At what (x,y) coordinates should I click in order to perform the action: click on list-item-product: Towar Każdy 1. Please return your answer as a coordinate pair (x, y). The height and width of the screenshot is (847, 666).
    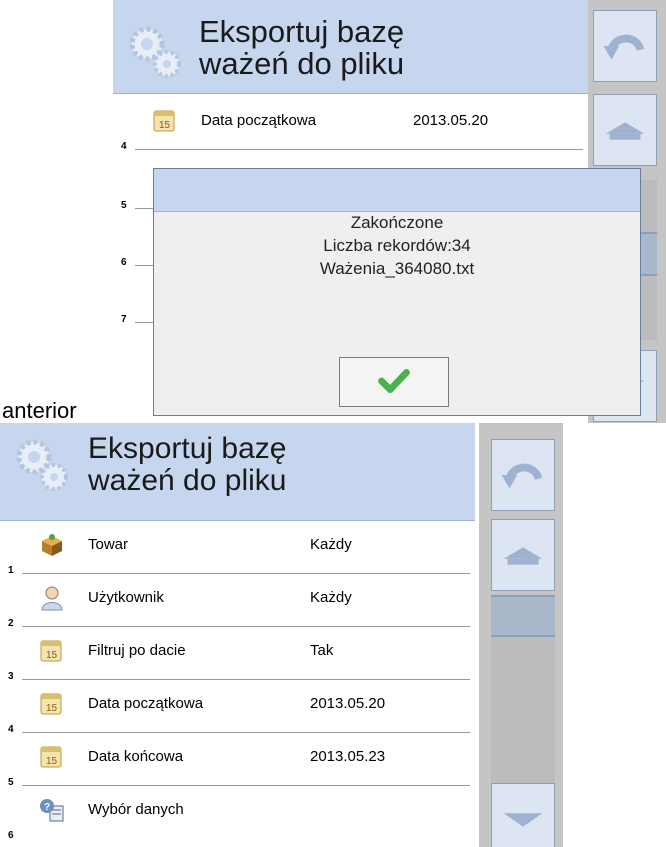
    Looking at the image, I should click on (235, 552).